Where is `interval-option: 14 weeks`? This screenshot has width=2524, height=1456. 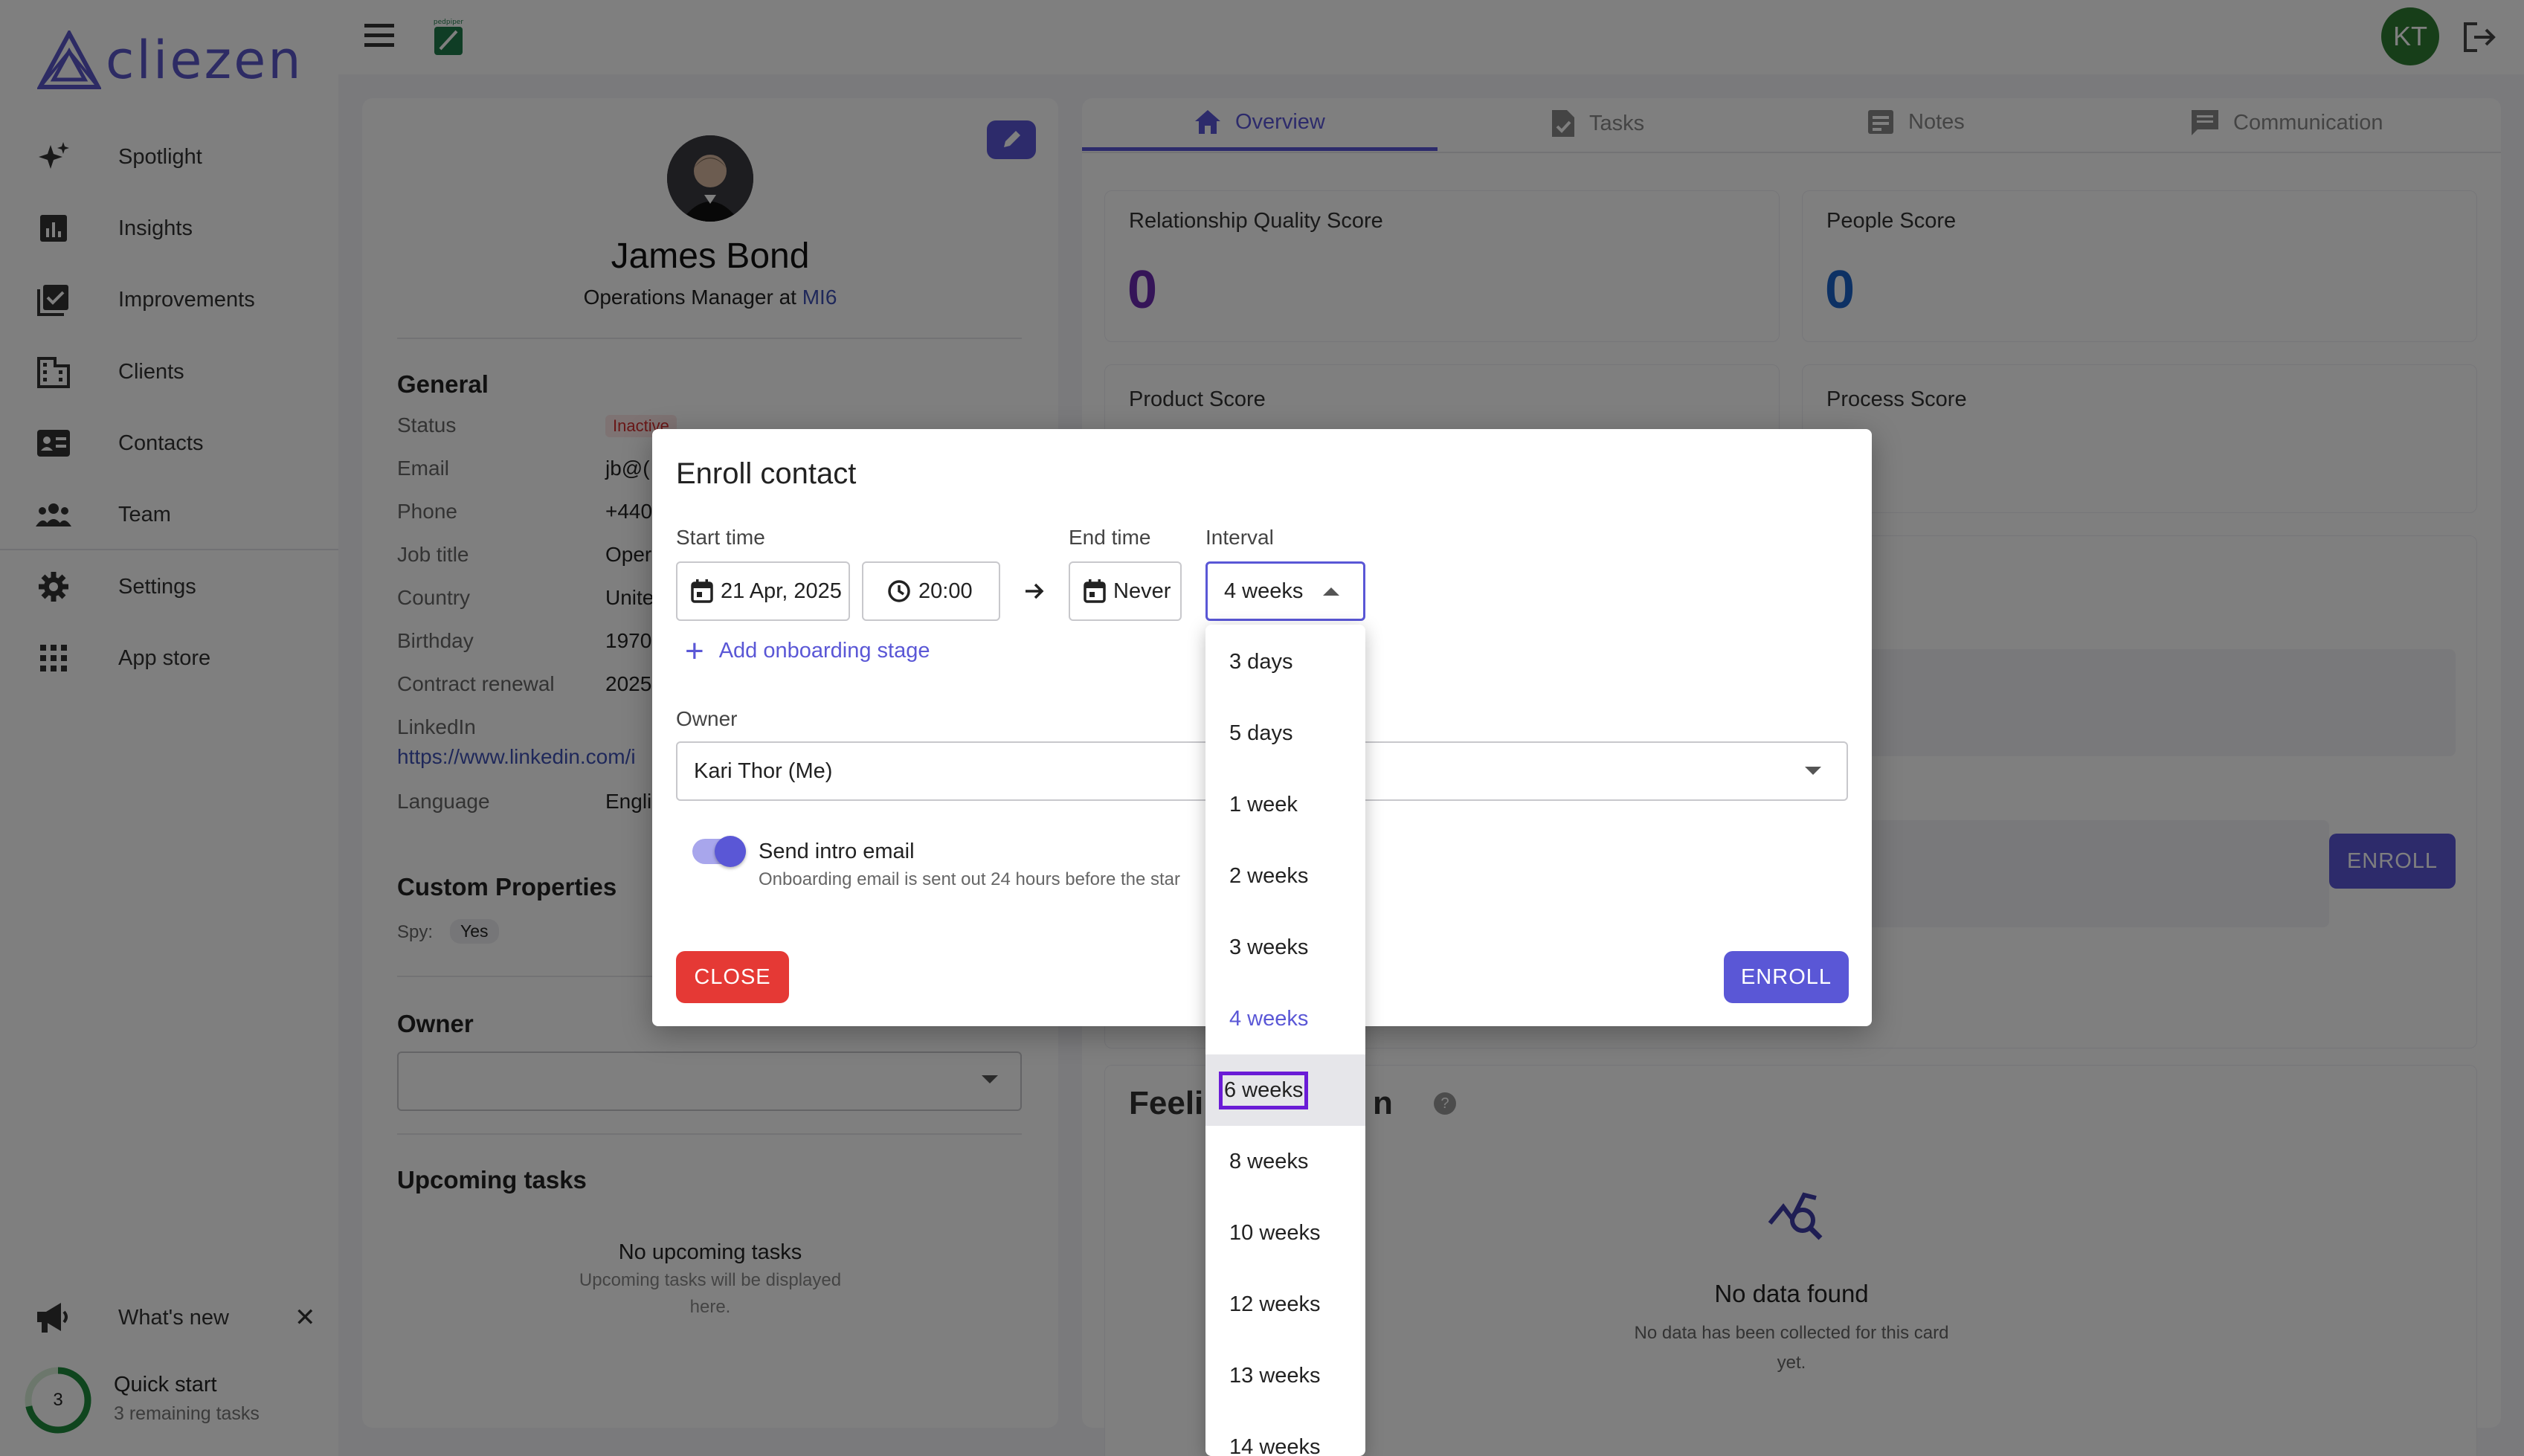
interval-option: 14 weeks is located at coordinates (1285, 1433).